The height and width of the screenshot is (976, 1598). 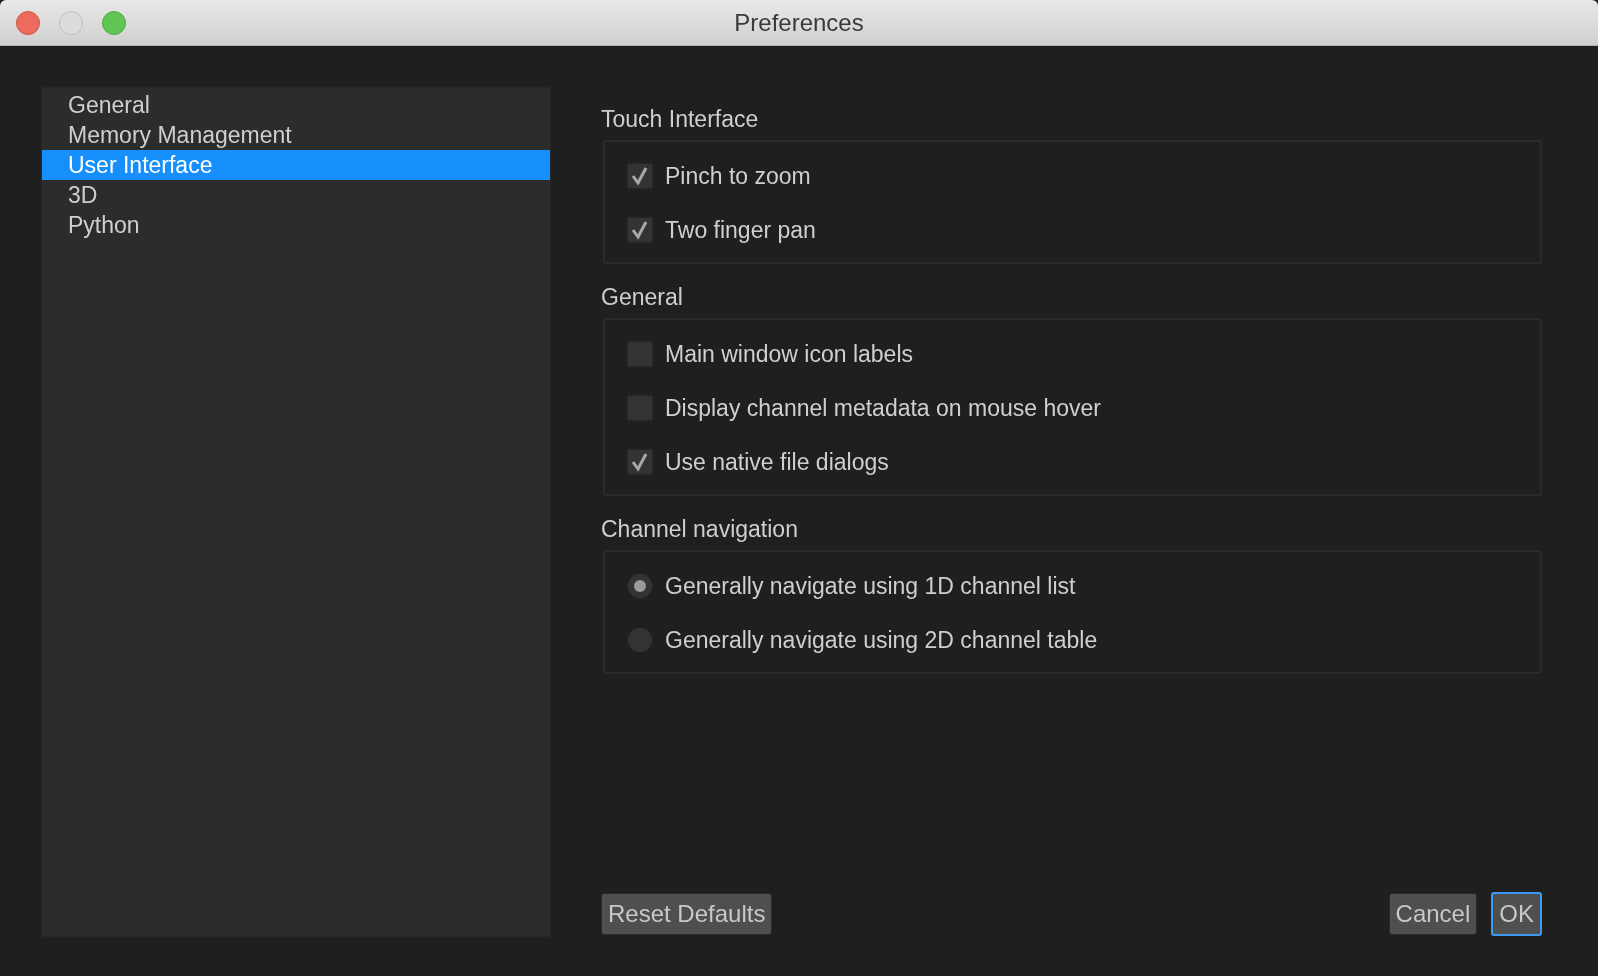 What do you see at coordinates (883, 408) in the screenshot?
I see `option-label: Display channel metadata on mouse hover` at bounding box center [883, 408].